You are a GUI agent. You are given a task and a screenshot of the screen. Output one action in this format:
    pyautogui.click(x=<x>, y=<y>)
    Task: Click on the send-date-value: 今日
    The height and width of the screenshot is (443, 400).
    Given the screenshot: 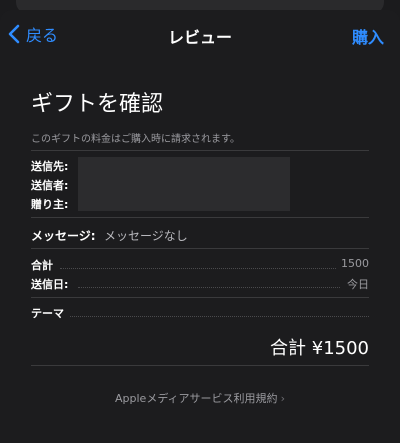 What is the action you would take?
    pyautogui.click(x=358, y=284)
    